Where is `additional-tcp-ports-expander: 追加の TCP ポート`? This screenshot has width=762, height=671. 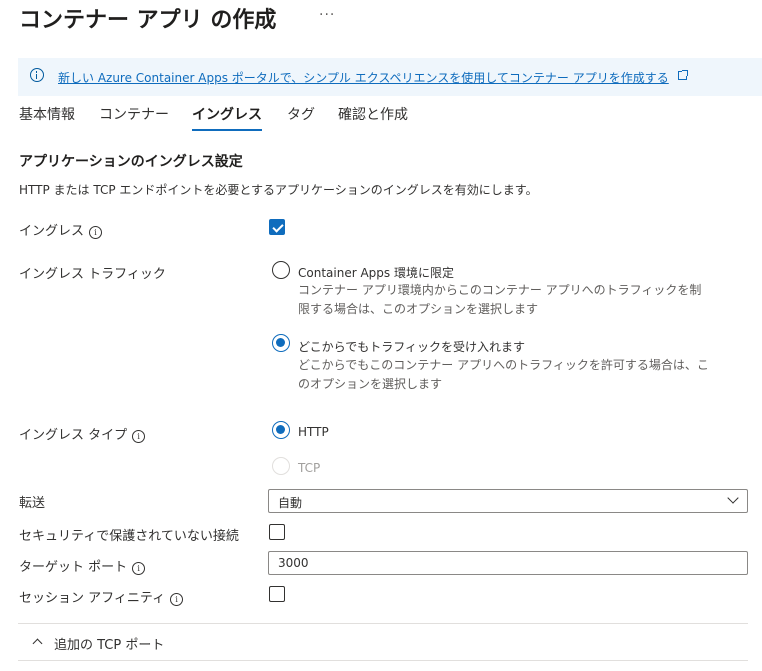 additional-tcp-ports-expander: 追加の TCP ポート is located at coordinates (383, 642).